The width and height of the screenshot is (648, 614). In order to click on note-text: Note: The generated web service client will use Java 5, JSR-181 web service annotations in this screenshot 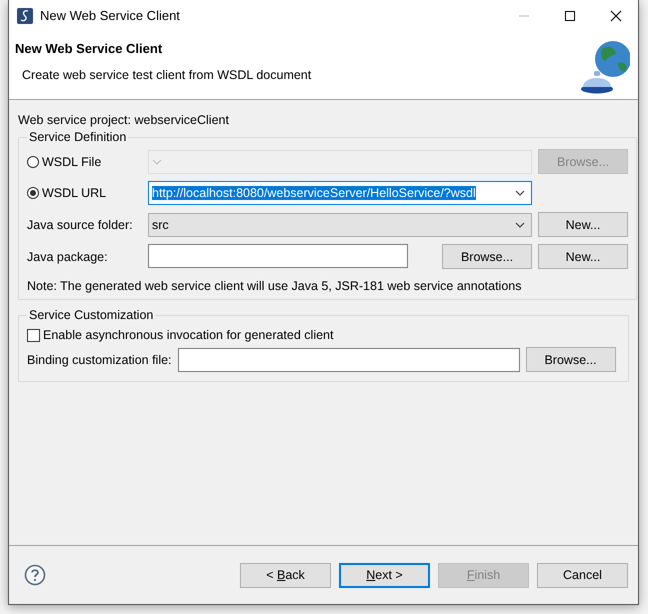, I will do `click(274, 286)`.